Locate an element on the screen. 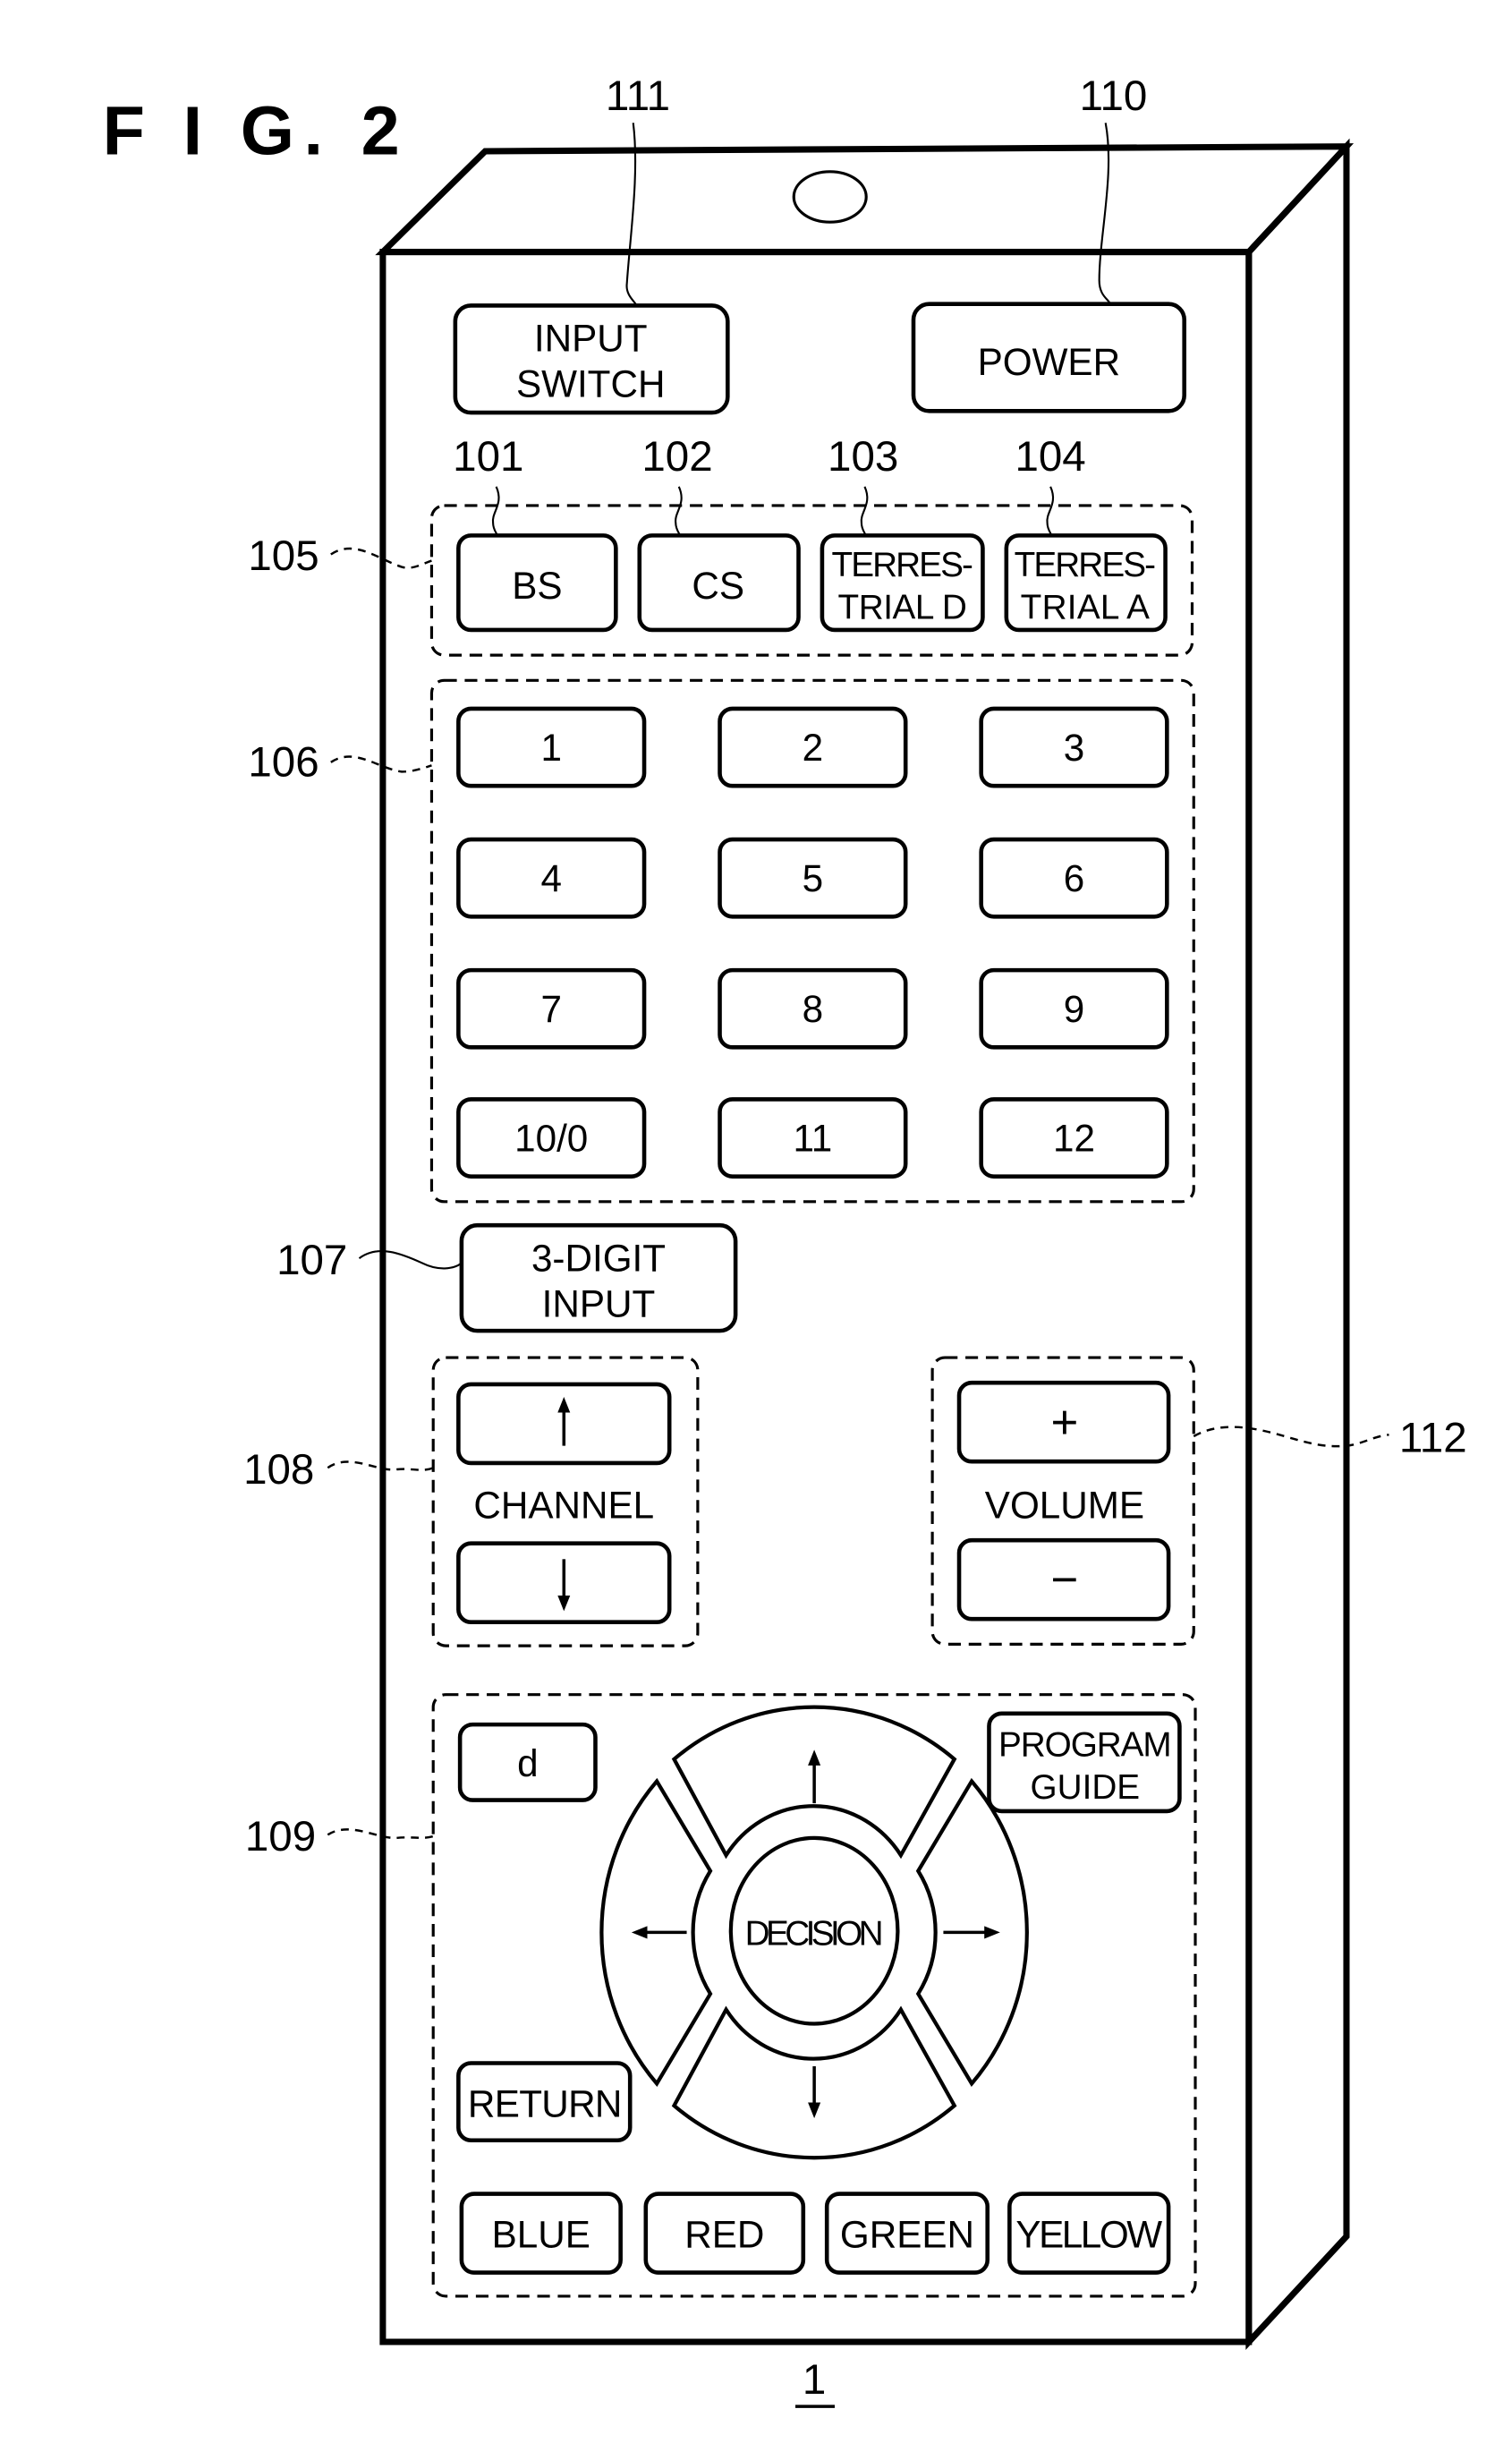 This screenshot has height=2460, width=1512. numeric-key-6: 6 is located at coordinates (1074, 878).